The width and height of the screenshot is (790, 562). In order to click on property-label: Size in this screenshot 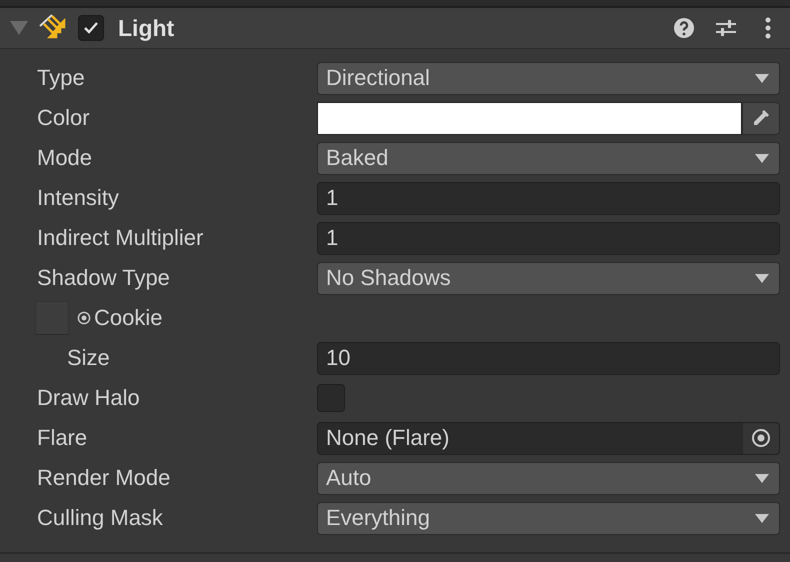, I will do `click(88, 358)`.